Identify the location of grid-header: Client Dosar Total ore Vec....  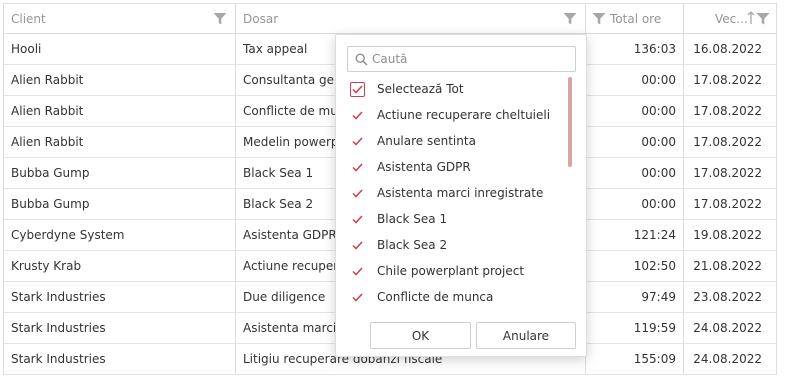
(390, 18).